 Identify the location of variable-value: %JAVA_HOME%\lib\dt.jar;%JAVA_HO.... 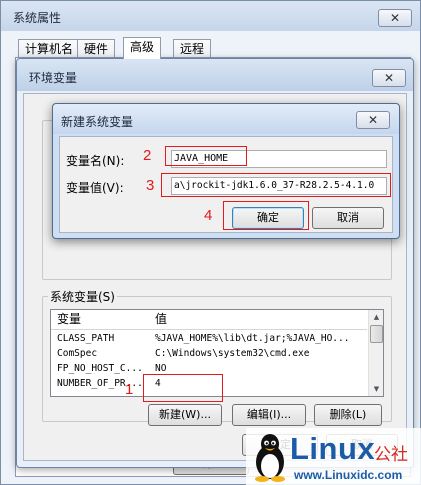
(252, 338).